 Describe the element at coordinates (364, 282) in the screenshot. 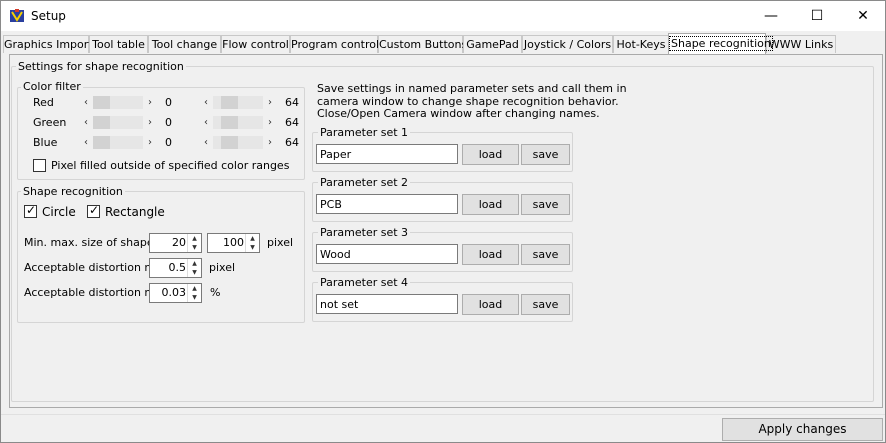

I see `parameter-set-4-label: Parameter set 4` at that location.